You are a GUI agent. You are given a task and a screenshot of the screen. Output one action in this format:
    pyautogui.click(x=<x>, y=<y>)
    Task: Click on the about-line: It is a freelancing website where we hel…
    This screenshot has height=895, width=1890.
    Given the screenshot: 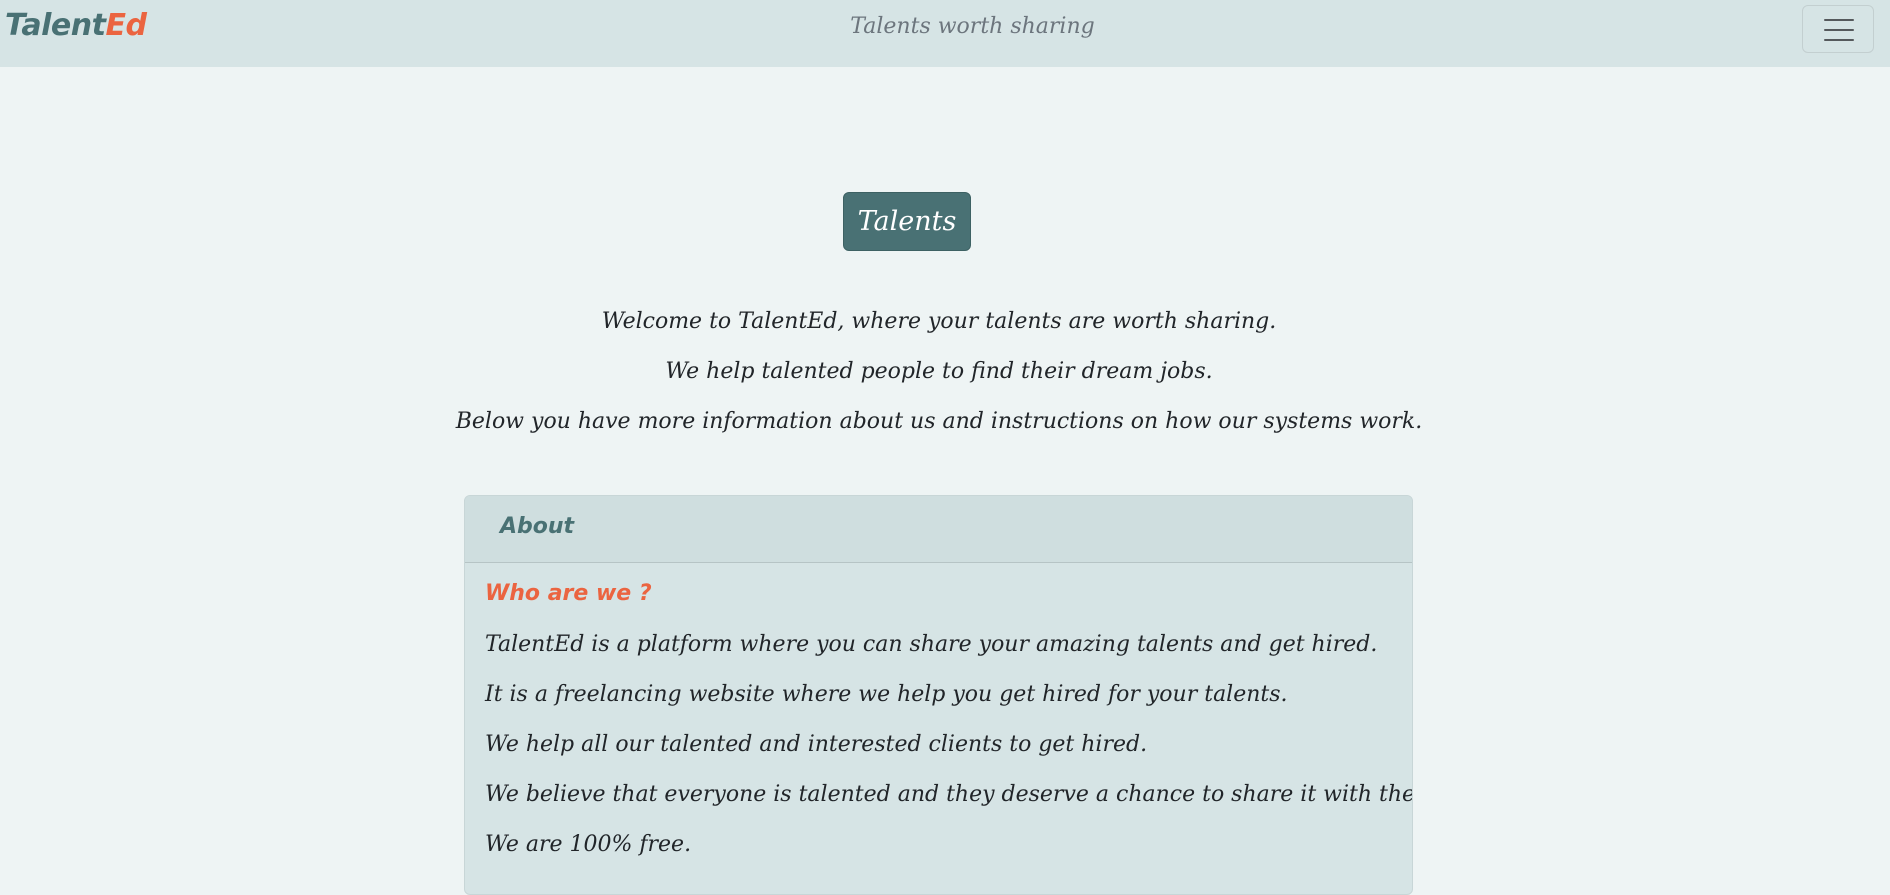 What is the action you would take?
    pyautogui.click(x=886, y=694)
    